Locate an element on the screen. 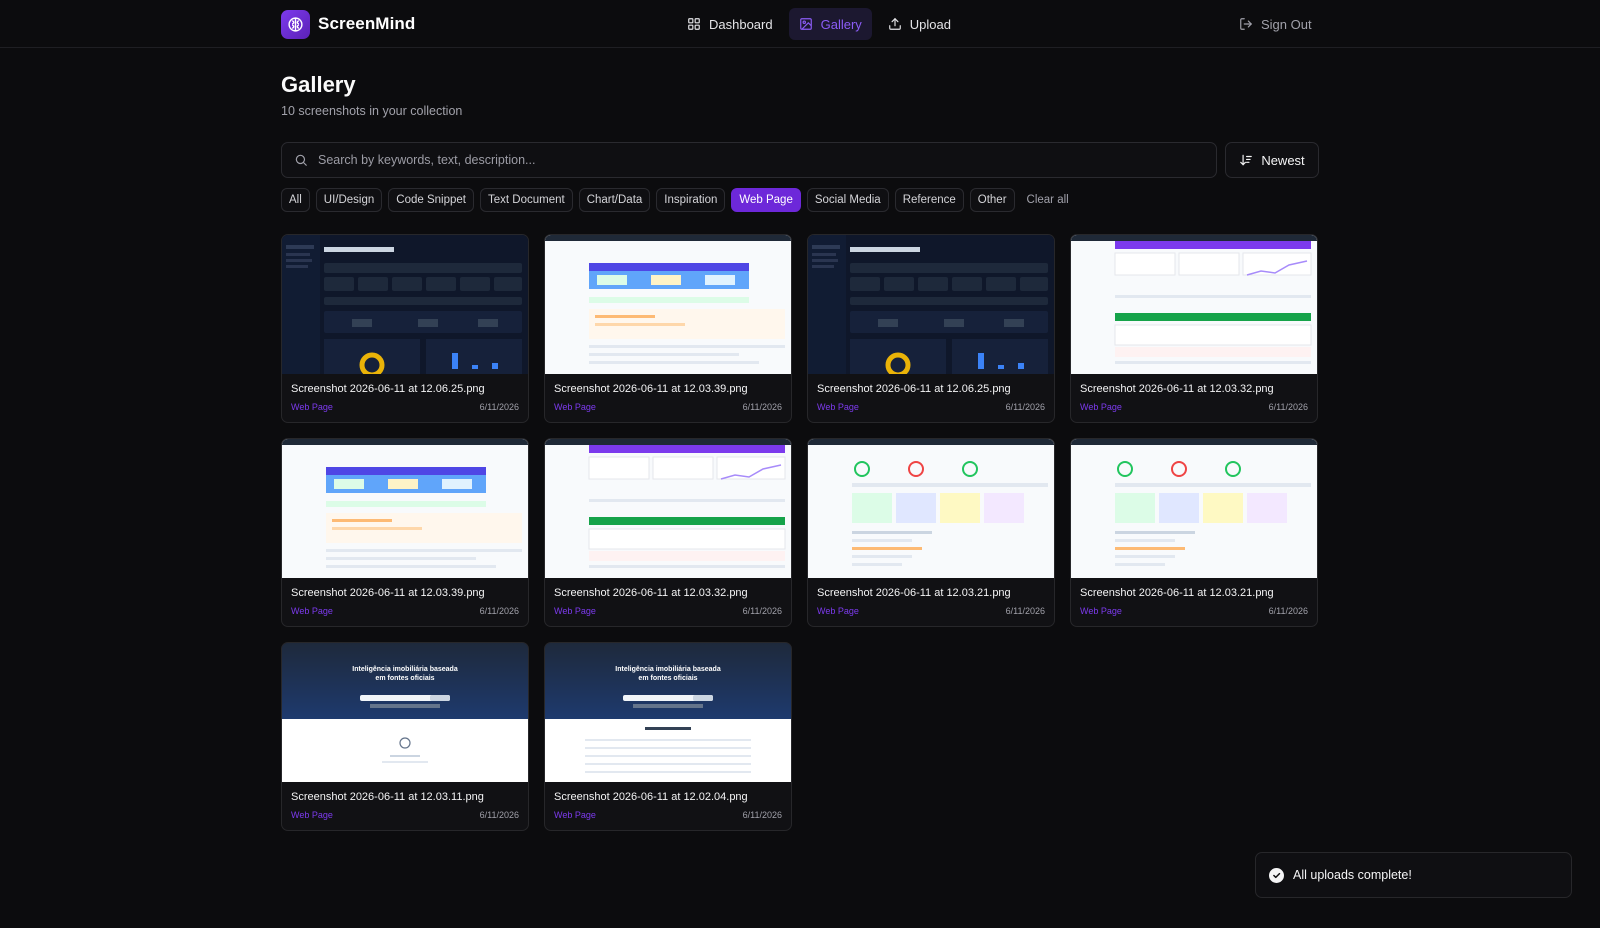 The height and width of the screenshot is (928, 1600). main-nav: Dashboard Gallery Upload is located at coordinates (819, 24).